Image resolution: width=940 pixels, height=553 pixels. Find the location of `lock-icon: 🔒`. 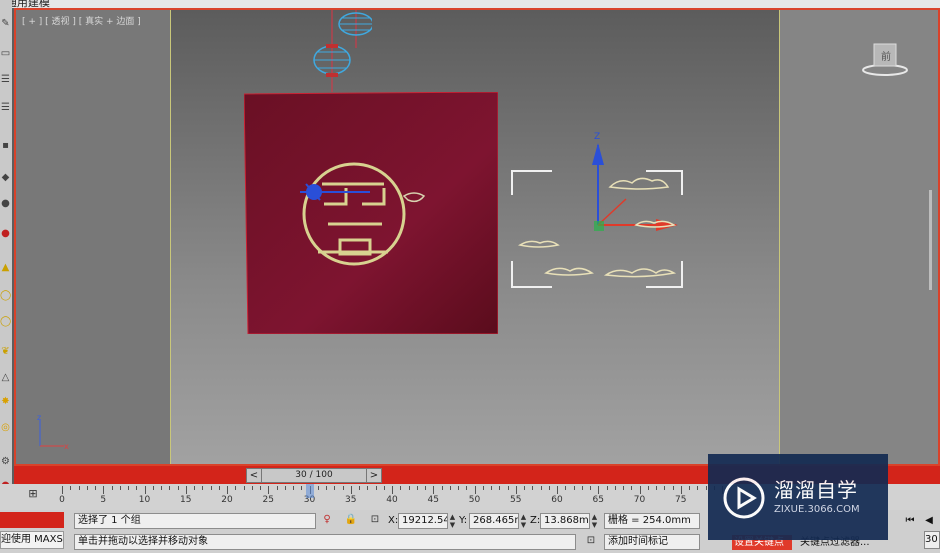

lock-icon: 🔒 is located at coordinates (351, 520).